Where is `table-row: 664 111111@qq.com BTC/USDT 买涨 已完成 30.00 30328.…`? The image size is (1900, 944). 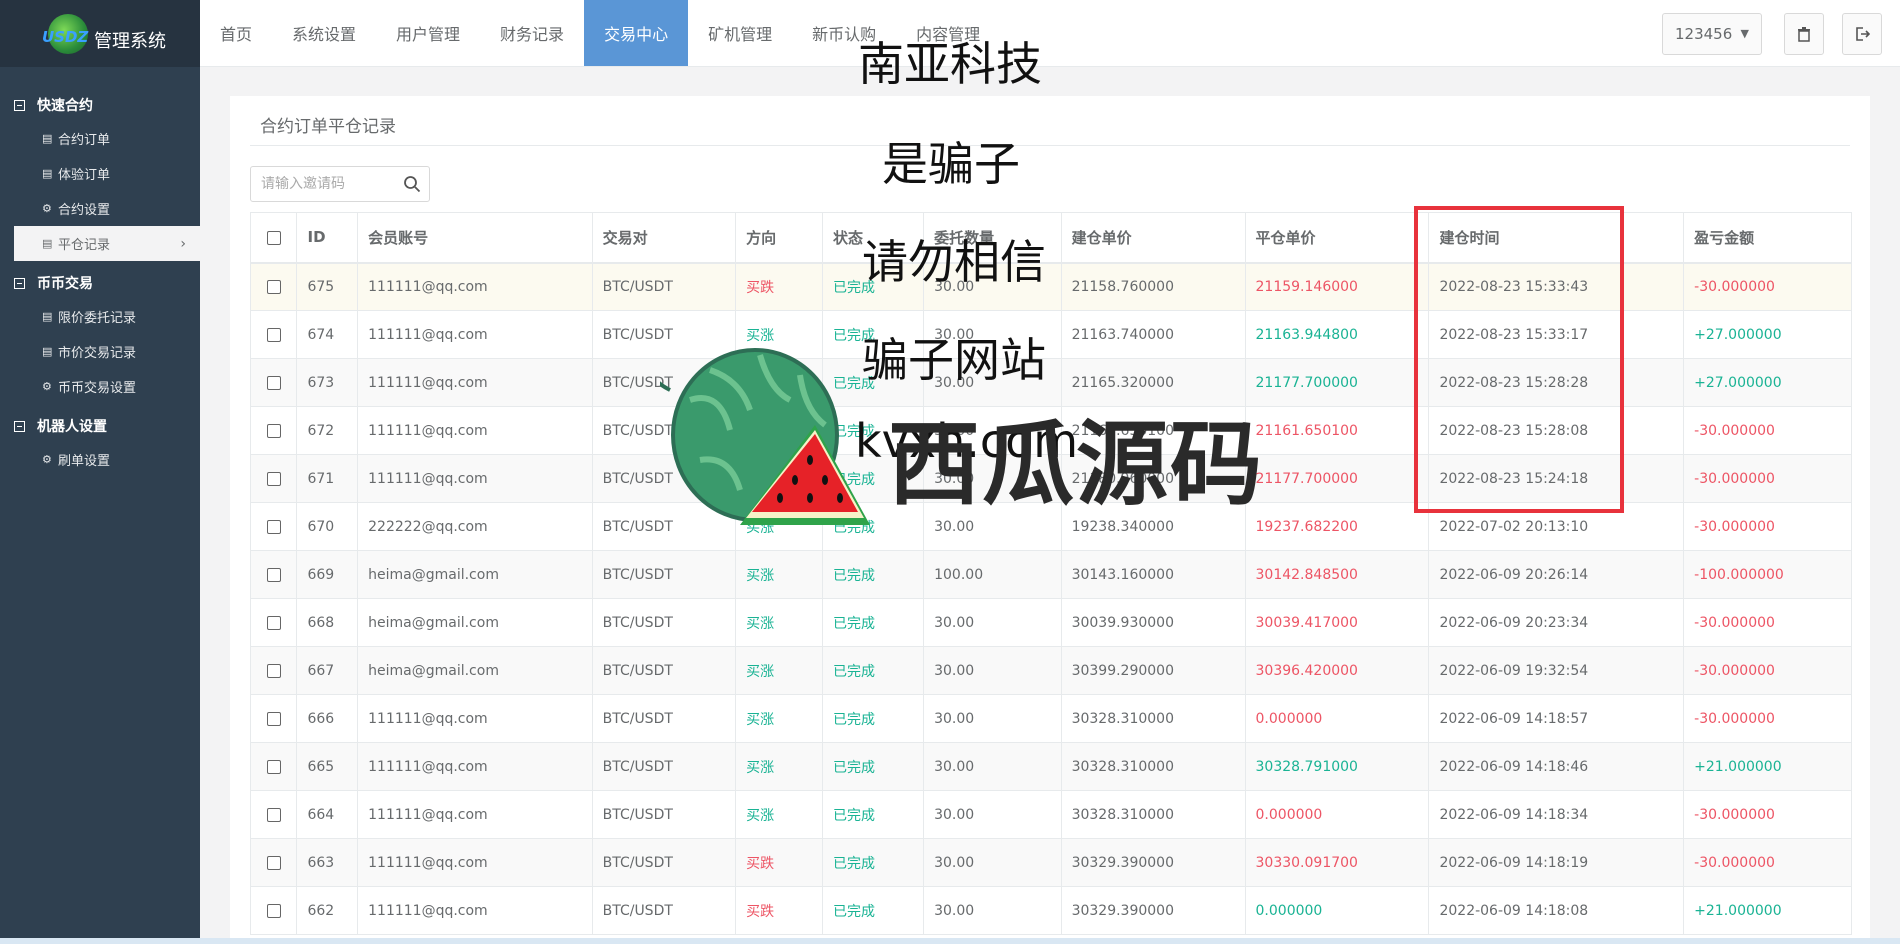 table-row: 664 111111@qq.com BTC/USDT 买涨 已完成 30.00 30328.… is located at coordinates (1050, 814).